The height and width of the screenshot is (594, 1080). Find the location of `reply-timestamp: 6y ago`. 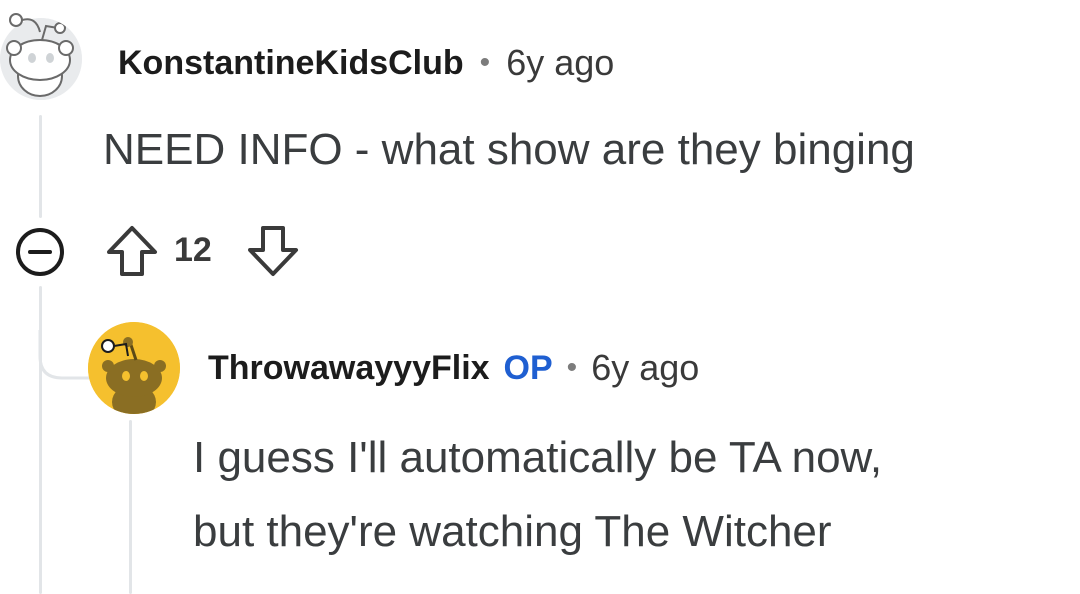

reply-timestamp: 6y ago is located at coordinates (645, 367).